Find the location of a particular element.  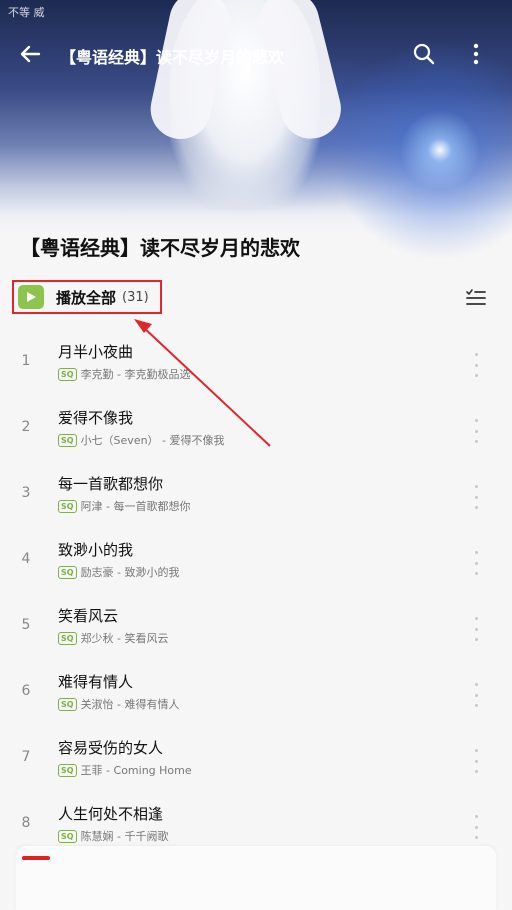

song-count: (31) is located at coordinates (135, 297).